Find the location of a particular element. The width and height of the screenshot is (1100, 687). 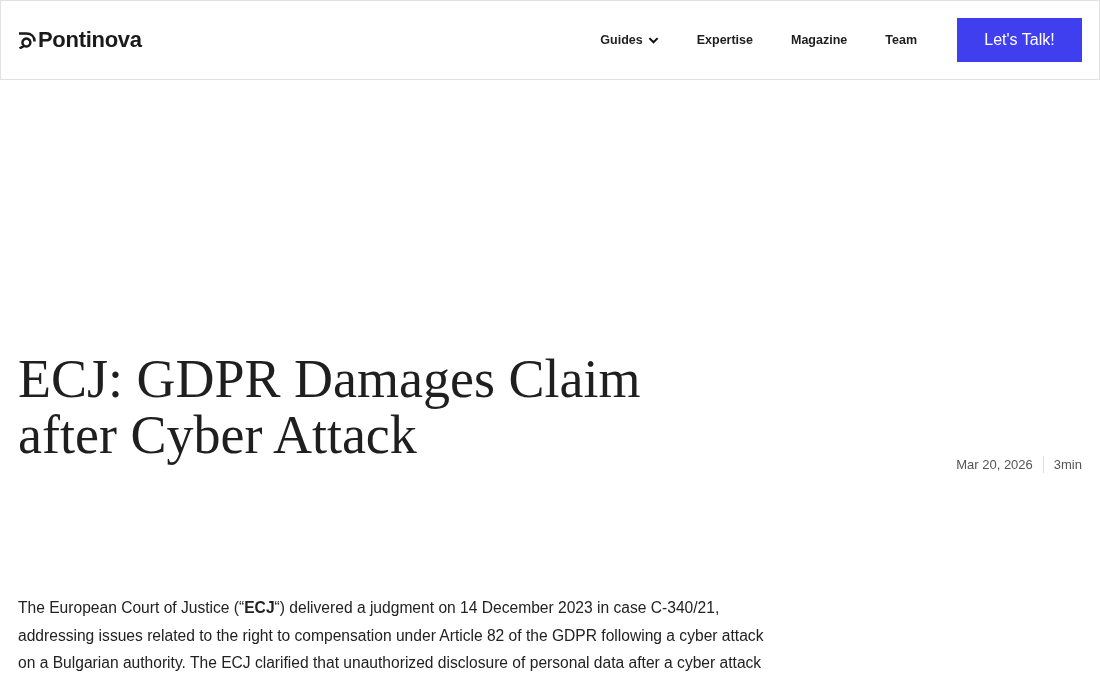

article-title: ECJ: GDPR Damages Claim after Cyber Attack is located at coordinates (330, 407).